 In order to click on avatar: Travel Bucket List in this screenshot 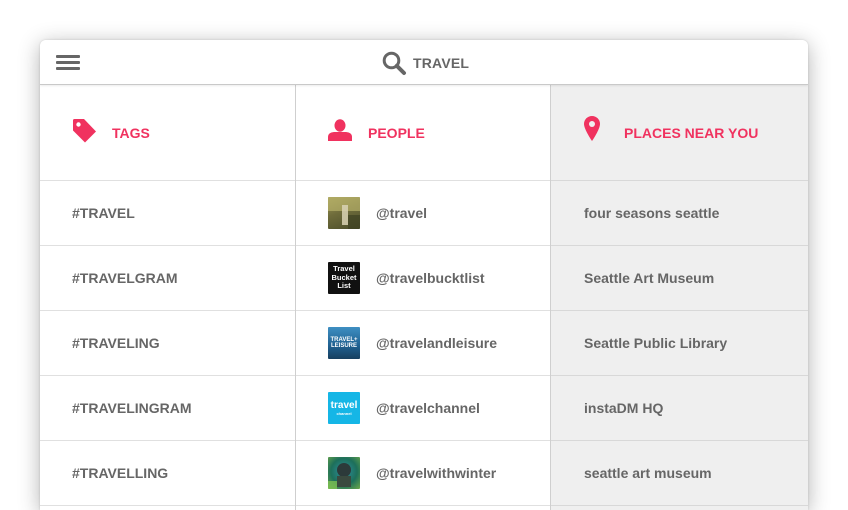, I will do `click(344, 278)`.